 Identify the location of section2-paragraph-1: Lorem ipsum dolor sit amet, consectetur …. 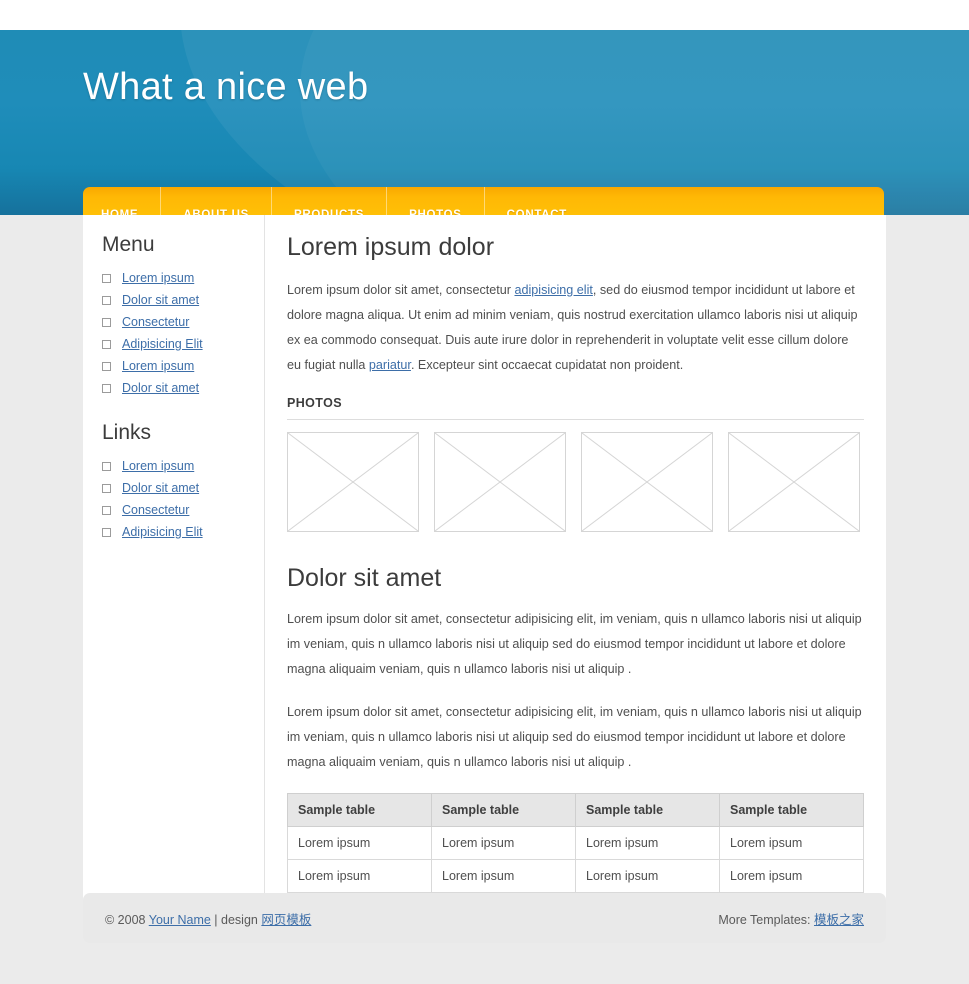
(574, 644).